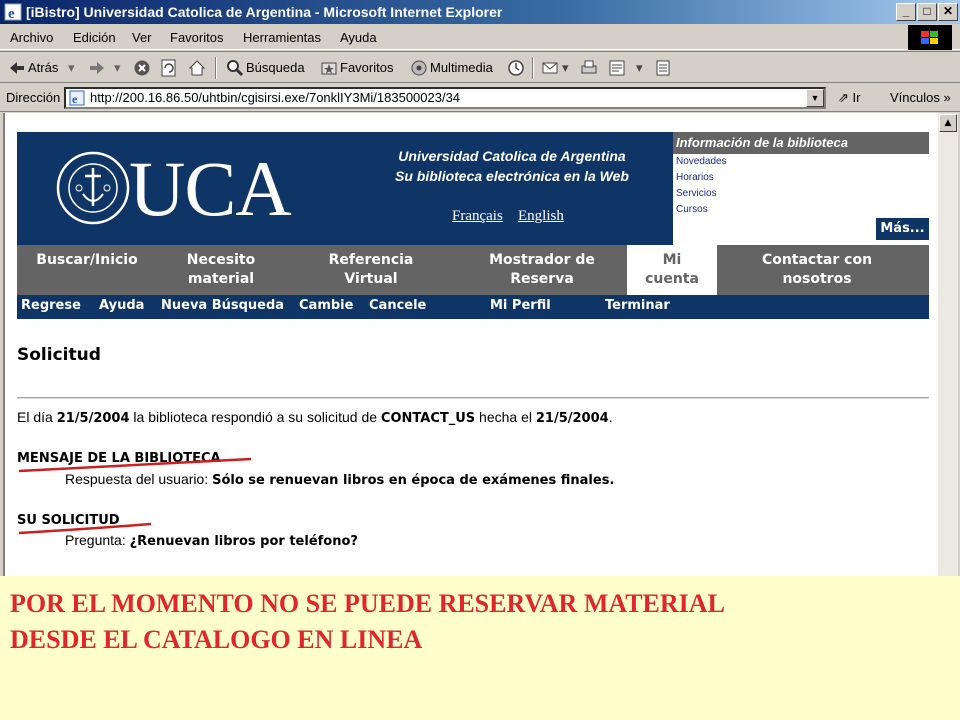  What do you see at coordinates (565, 68) in the screenshot?
I see `mail-dropdown-icon: ▾` at bounding box center [565, 68].